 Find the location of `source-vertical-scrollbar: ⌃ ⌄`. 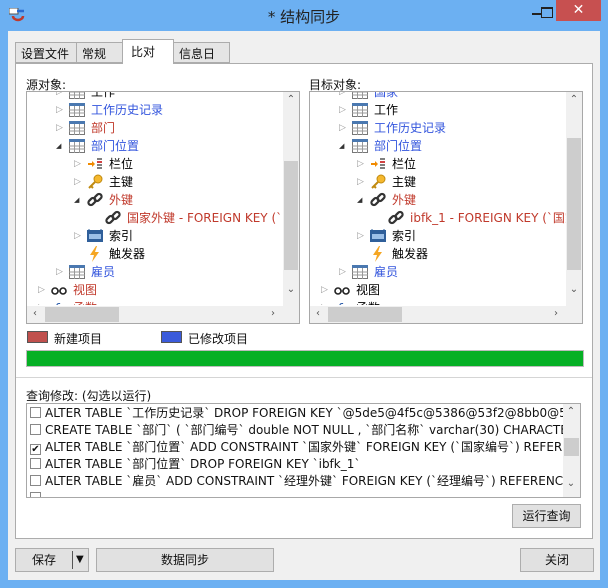

source-vertical-scrollbar: ⌃ ⌄ is located at coordinates (291, 199).